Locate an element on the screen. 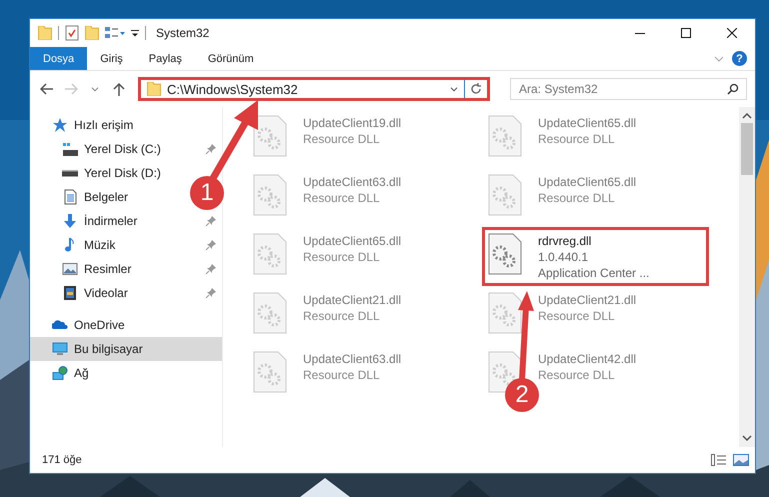 The height and width of the screenshot is (497, 769). ribbon-tab: Görünüm is located at coordinates (230, 58).